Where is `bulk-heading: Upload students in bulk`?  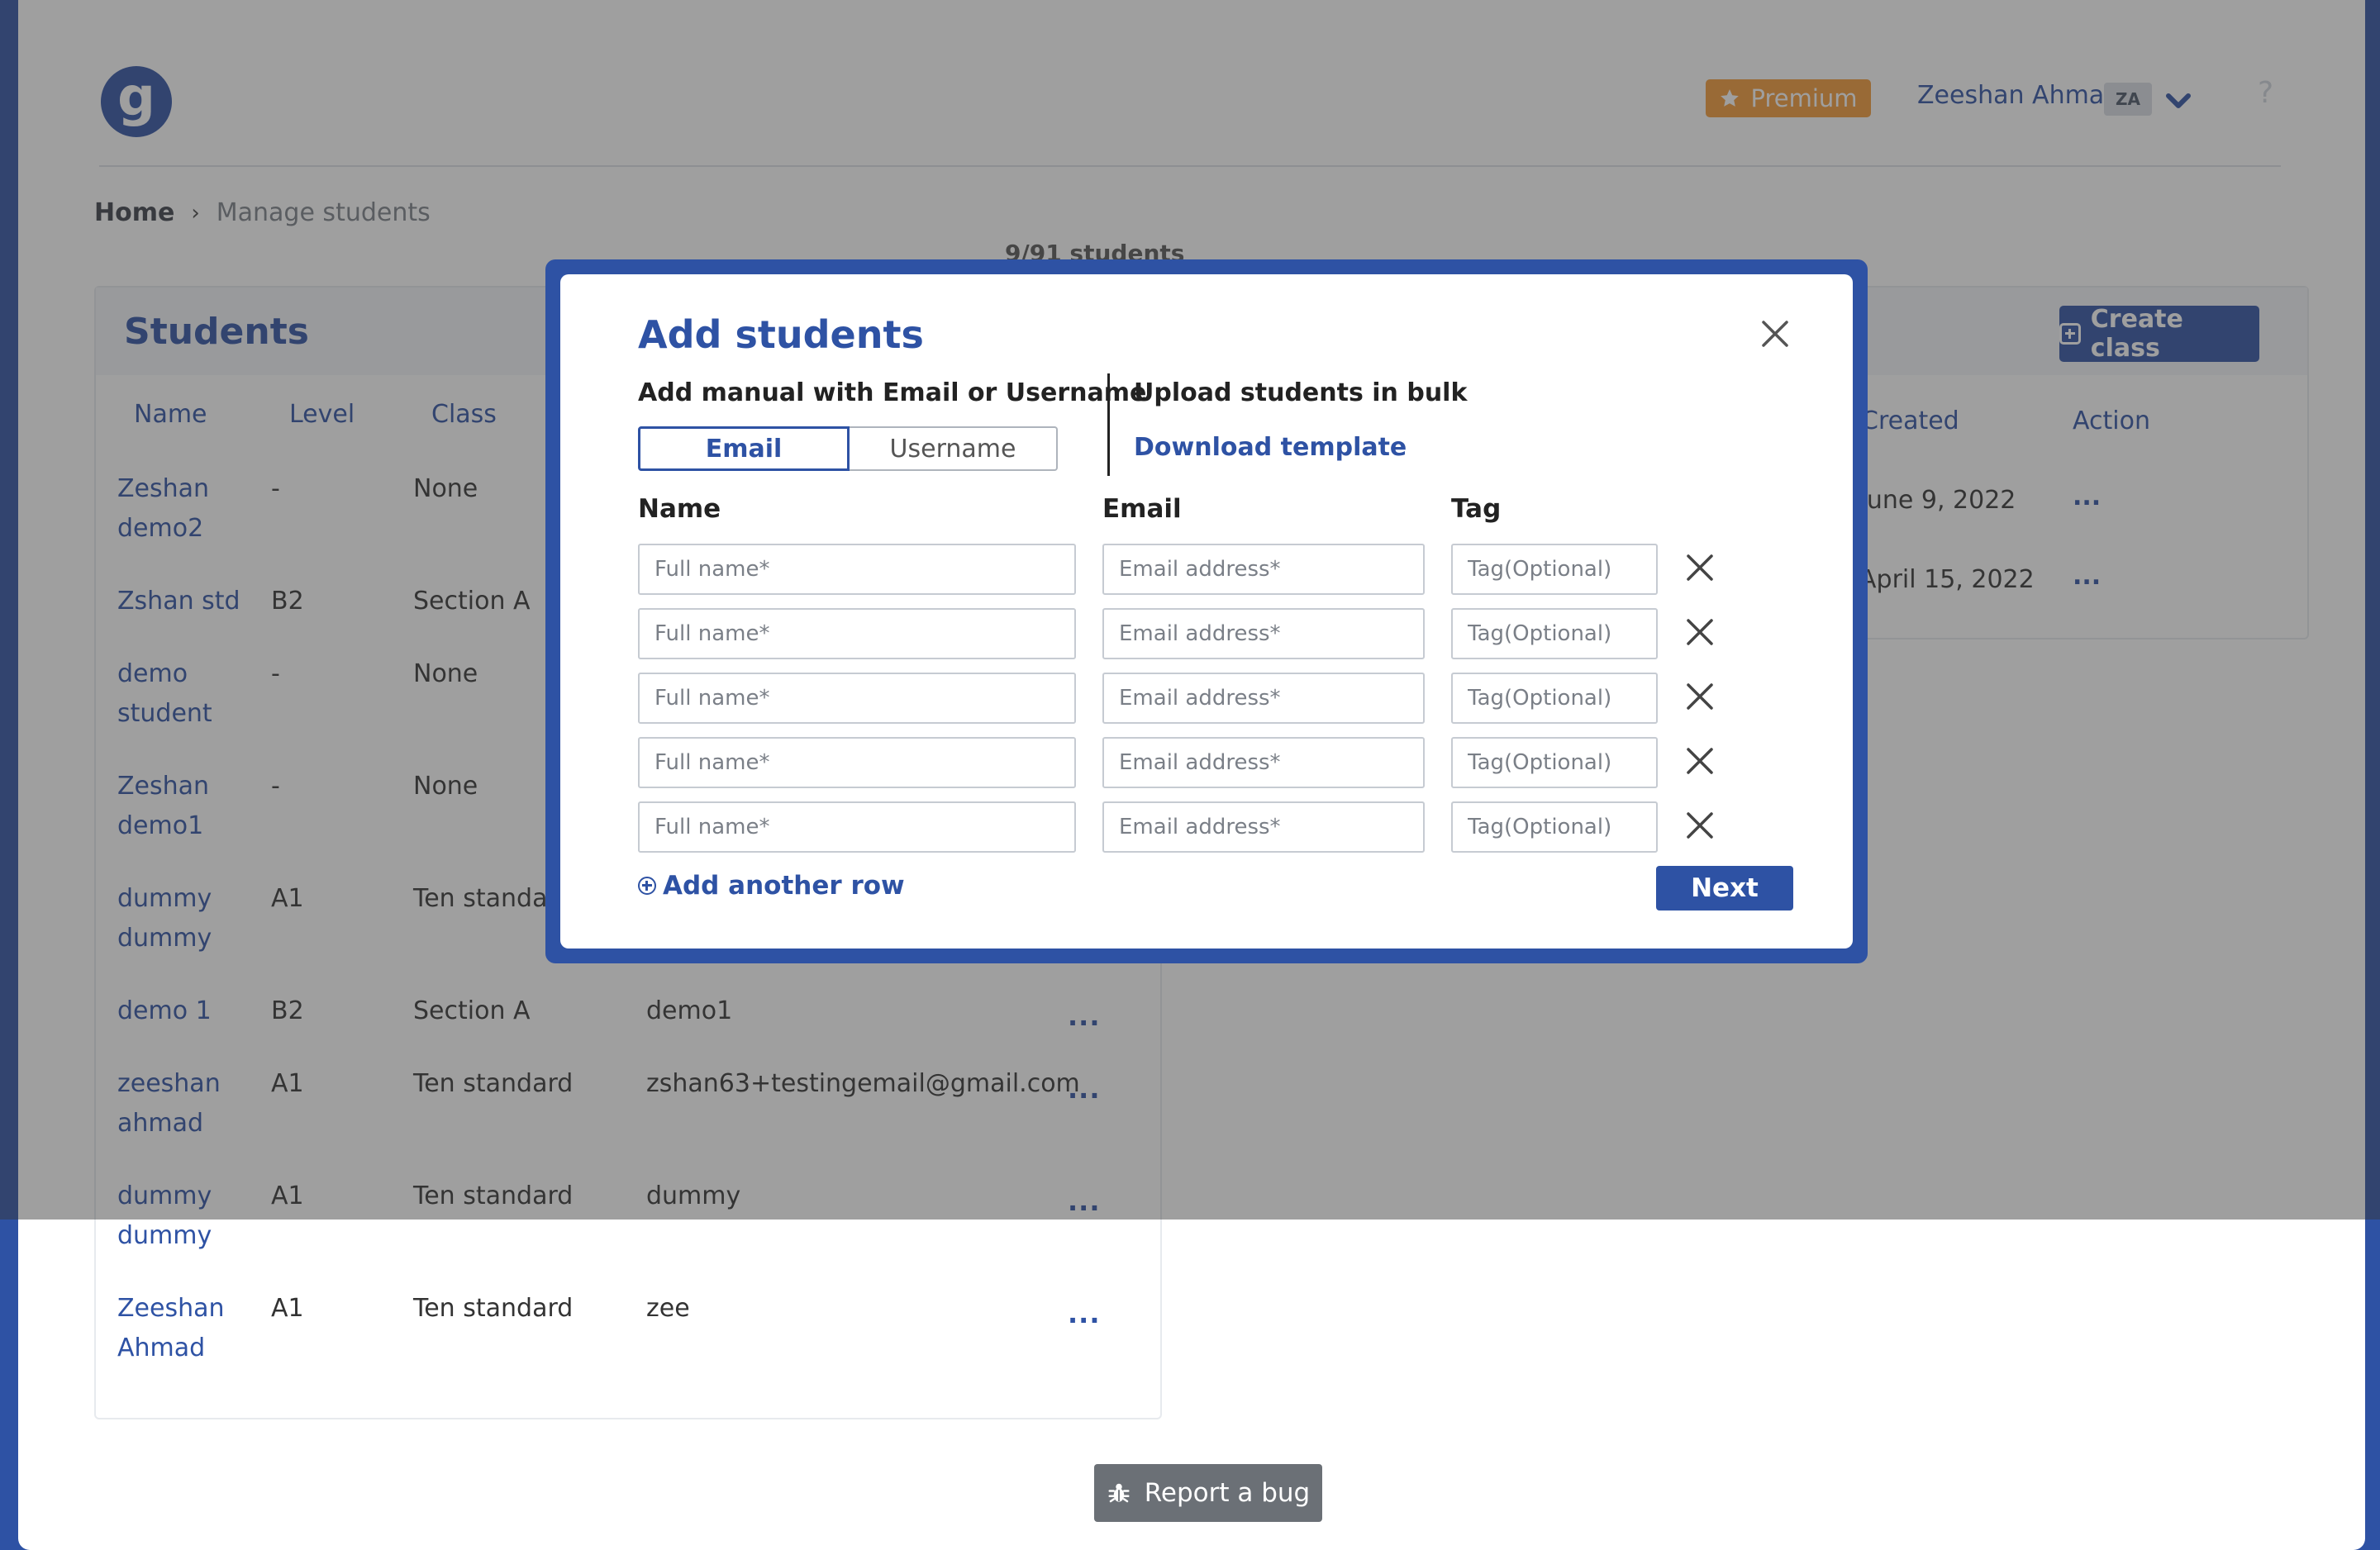 bulk-heading: Upload students in bulk is located at coordinates (1301, 392).